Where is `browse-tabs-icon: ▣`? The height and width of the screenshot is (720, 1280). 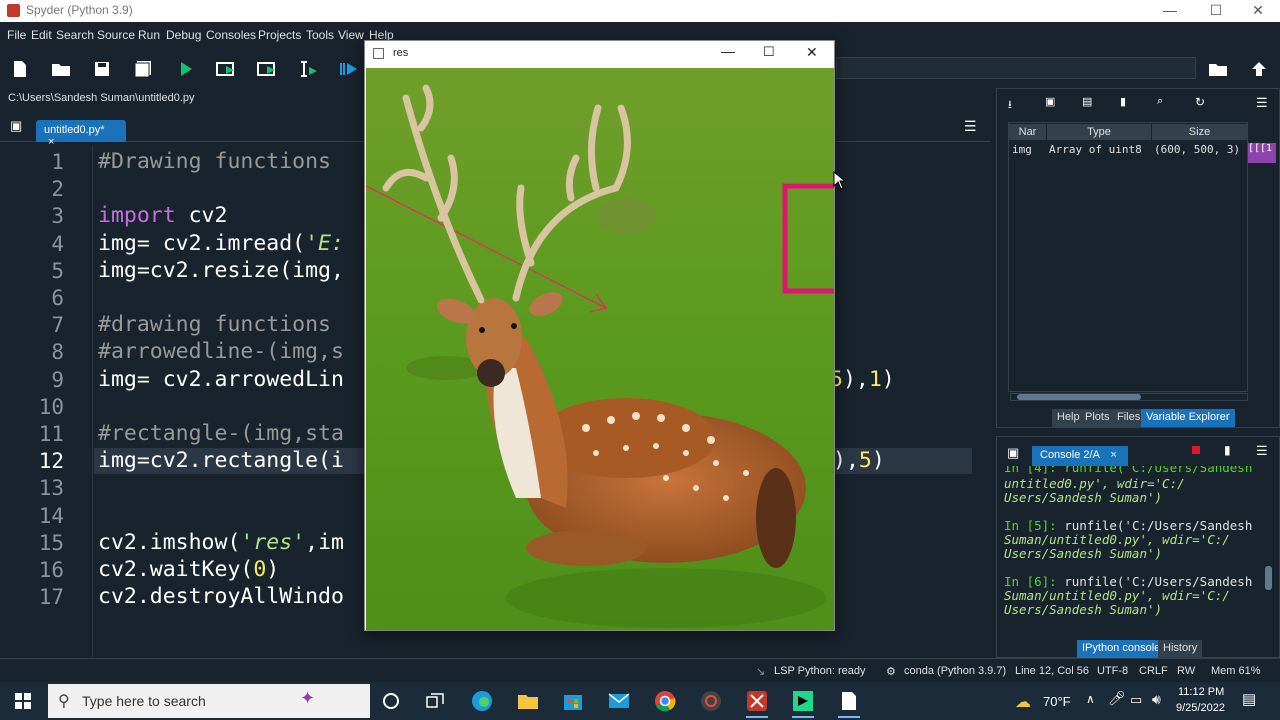
browse-tabs-icon: ▣ is located at coordinates (16, 126).